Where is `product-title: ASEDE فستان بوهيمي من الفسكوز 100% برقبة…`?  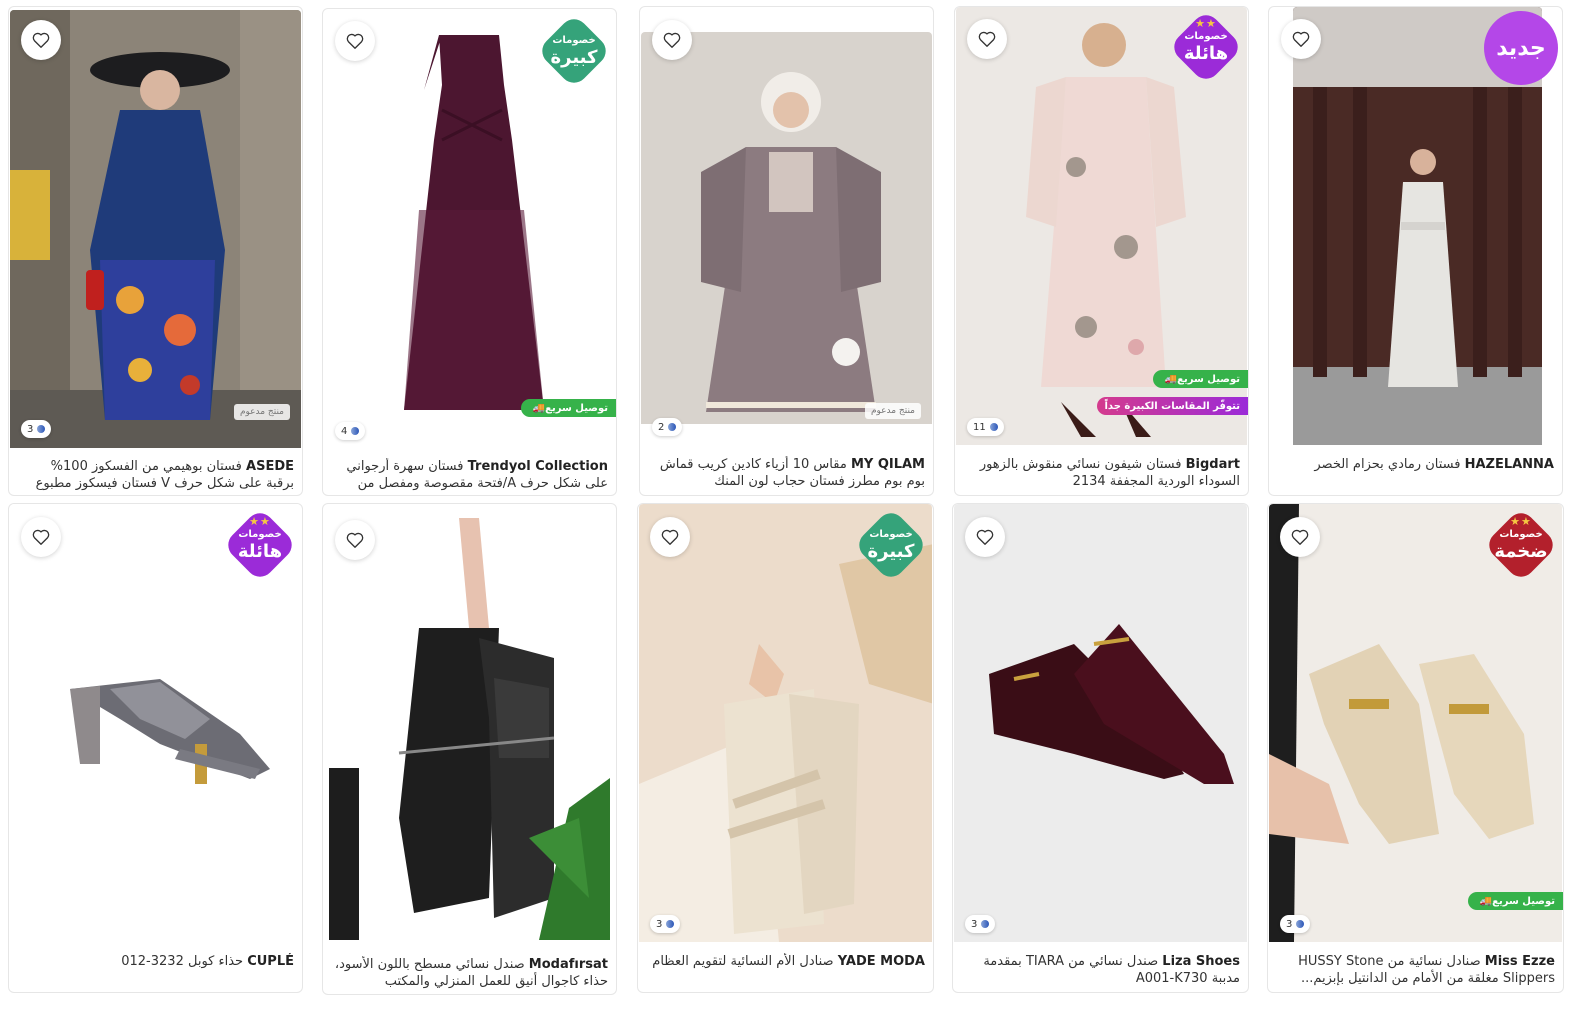 product-title: ASEDE فستان بوهيمي من الفسكوز 100% برقبة… is located at coordinates (156, 476).